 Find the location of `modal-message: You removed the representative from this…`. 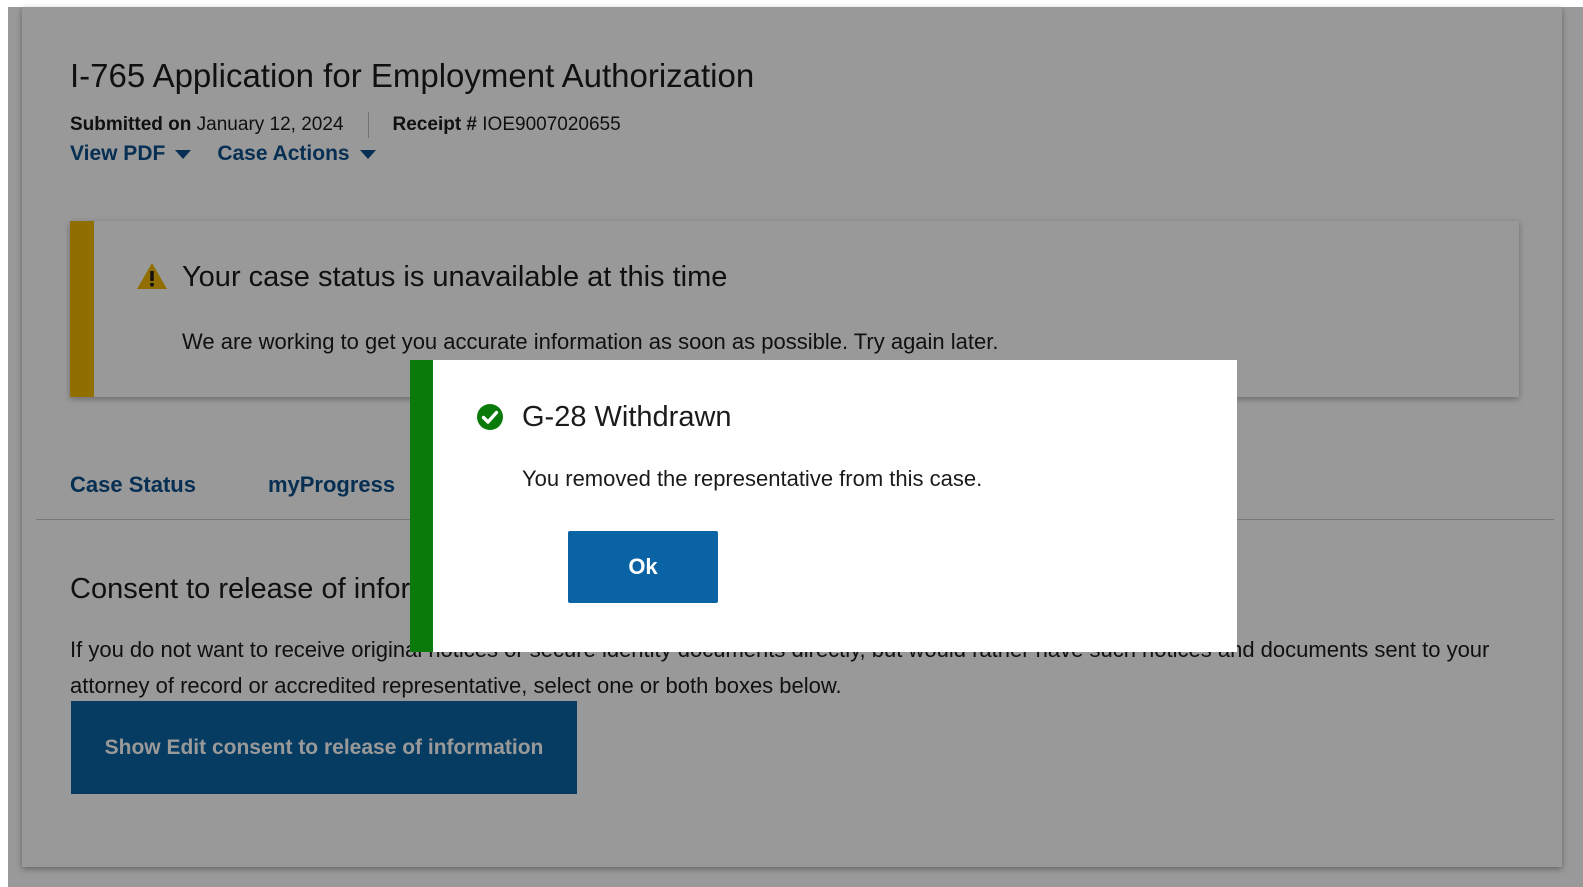

modal-message: You removed the representative from this… is located at coordinates (752, 478).